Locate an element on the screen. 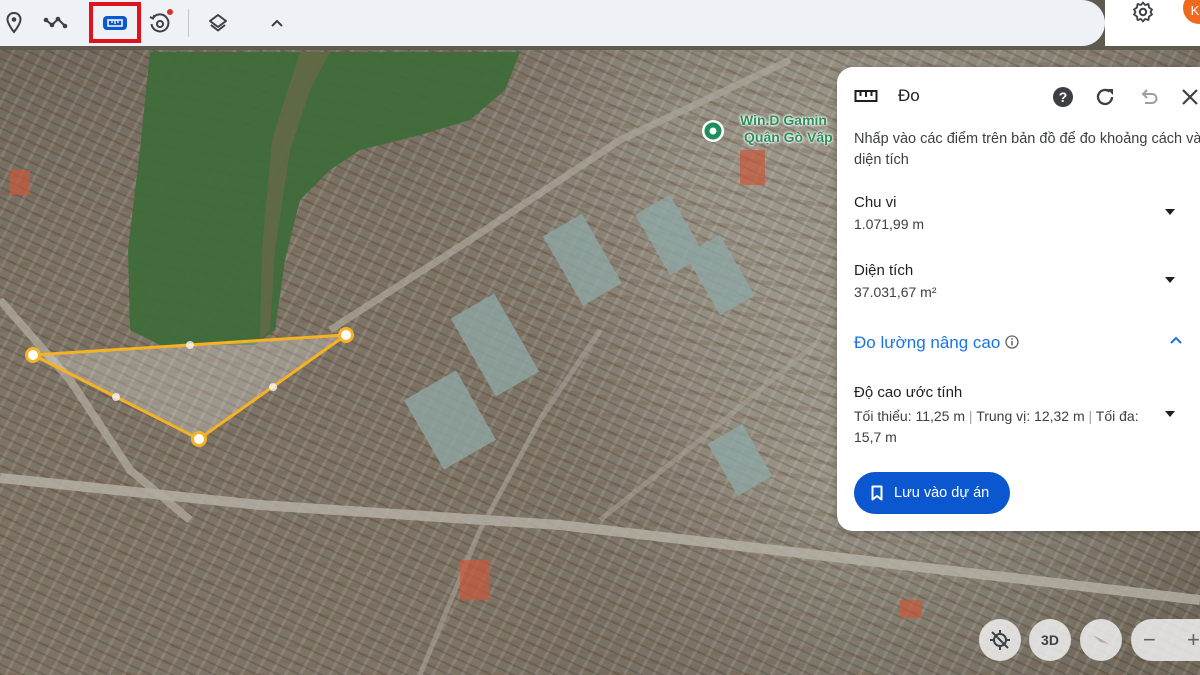  close-button is located at coordinates (1188, 97).